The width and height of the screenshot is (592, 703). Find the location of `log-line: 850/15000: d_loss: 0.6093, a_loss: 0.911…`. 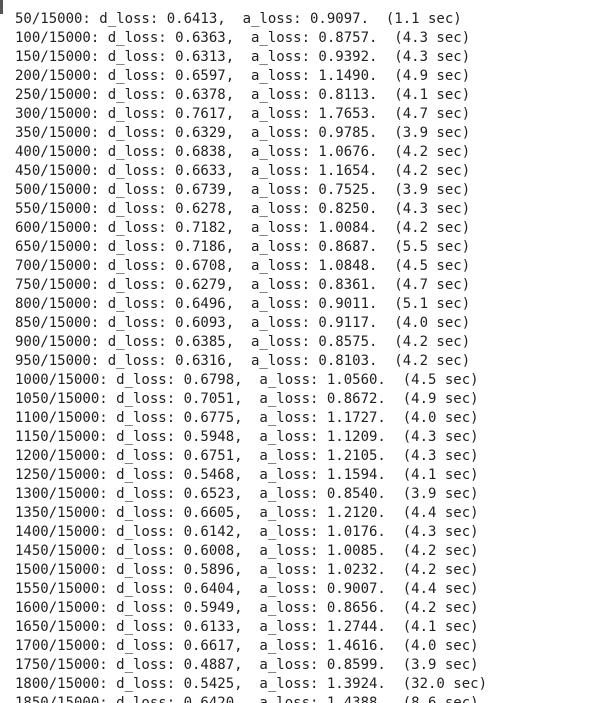

log-line: 850/15000: d_loss: 0.6093, a_loss: 0.911… is located at coordinates (243, 323).